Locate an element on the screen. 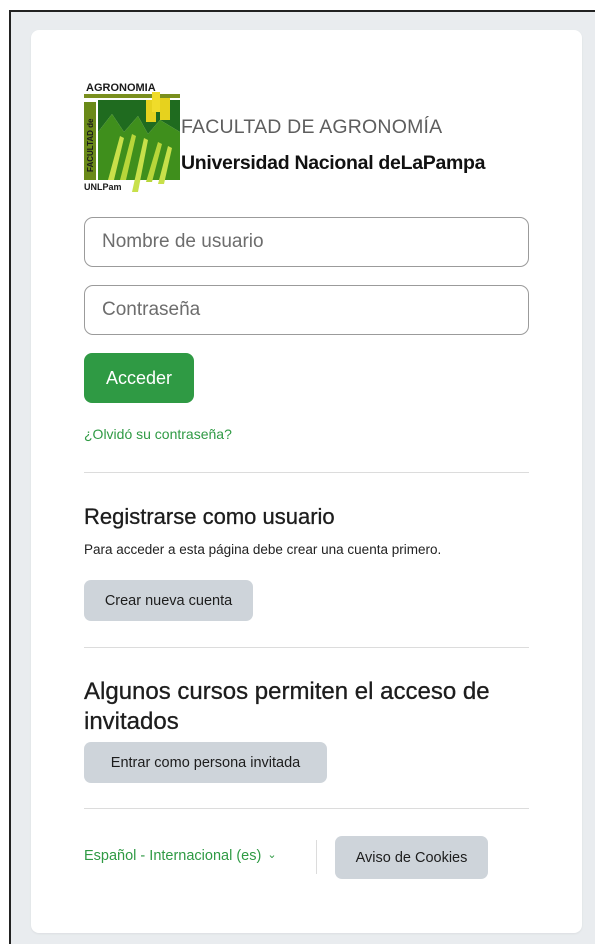 The width and height of the screenshot is (597, 944). language-selector: Español - Internacional (es) ⌄ is located at coordinates (180, 856).